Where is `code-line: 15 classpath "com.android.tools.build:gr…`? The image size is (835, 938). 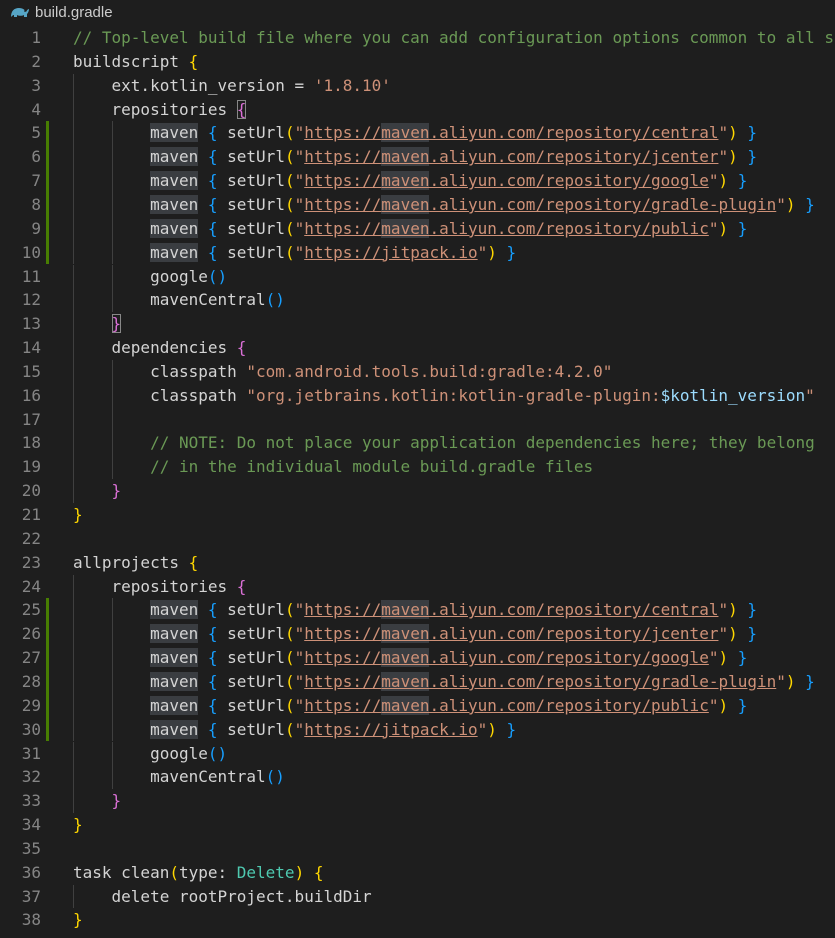 code-line: 15 classpath "com.android.tools.build:gr… is located at coordinates (417, 371).